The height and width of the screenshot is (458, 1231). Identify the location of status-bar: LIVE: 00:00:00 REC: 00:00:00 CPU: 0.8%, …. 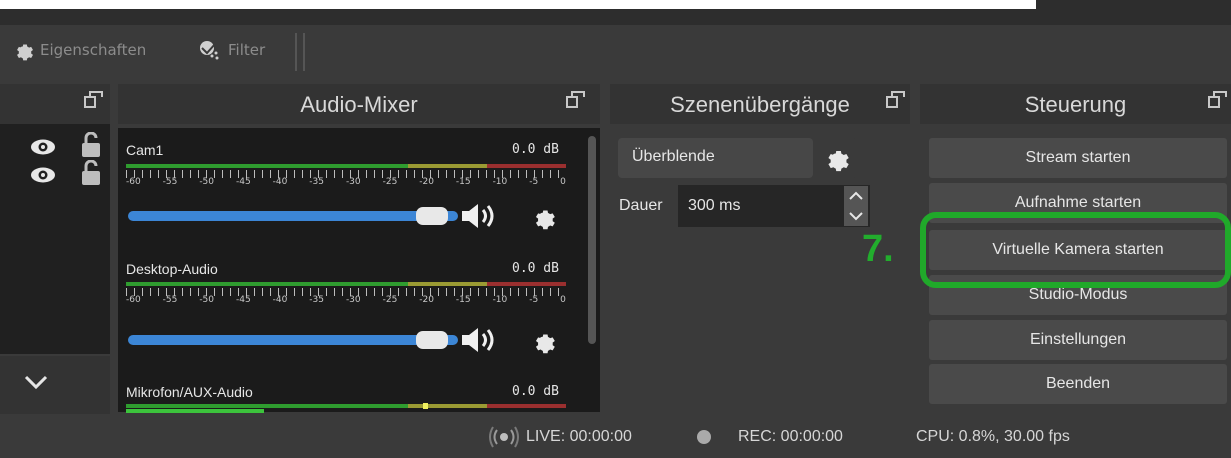
(615, 436).